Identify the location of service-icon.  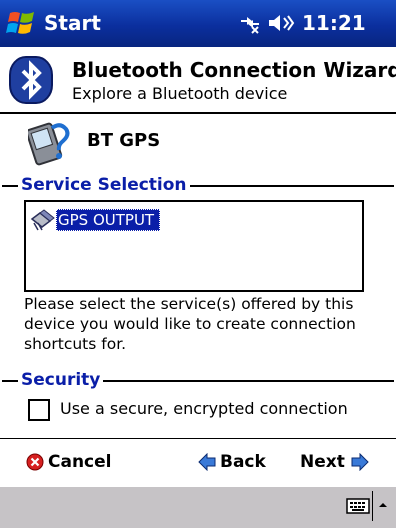
(42, 220).